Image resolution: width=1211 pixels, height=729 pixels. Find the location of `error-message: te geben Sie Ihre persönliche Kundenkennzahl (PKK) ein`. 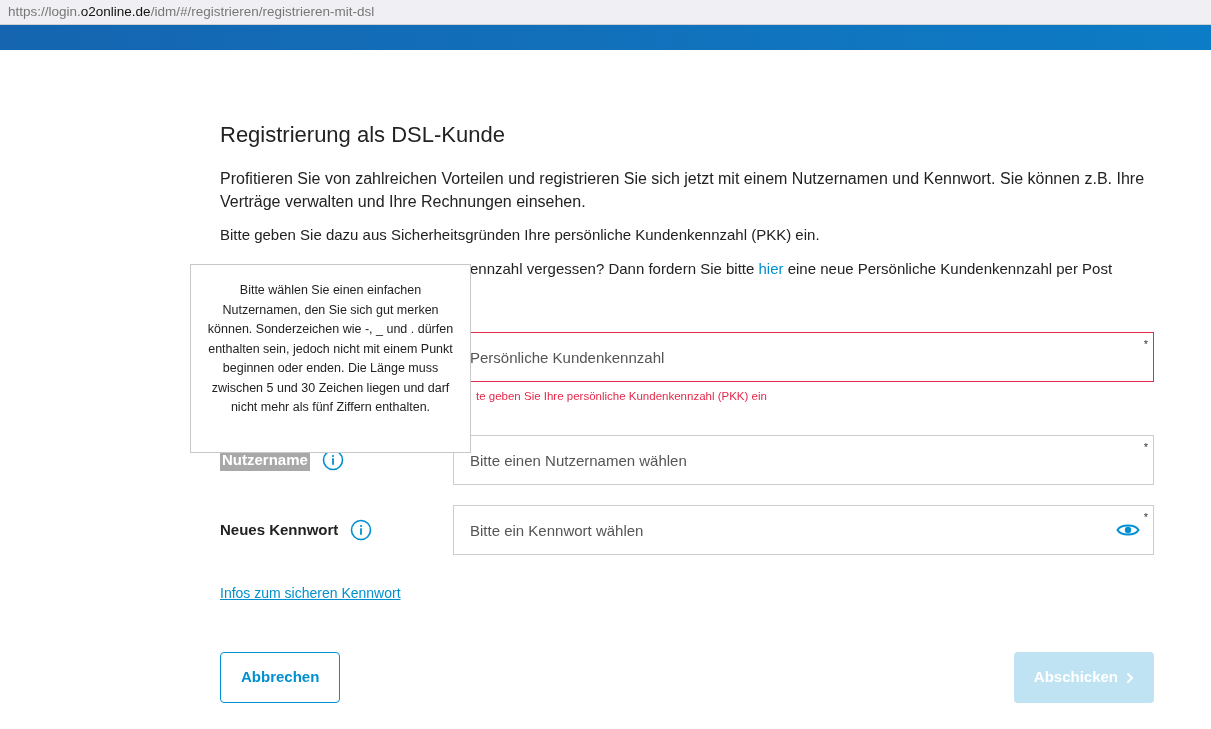

error-message: te geben Sie Ihre persönliche Kundenkennzahl (PKK) ein is located at coordinates (621, 397).